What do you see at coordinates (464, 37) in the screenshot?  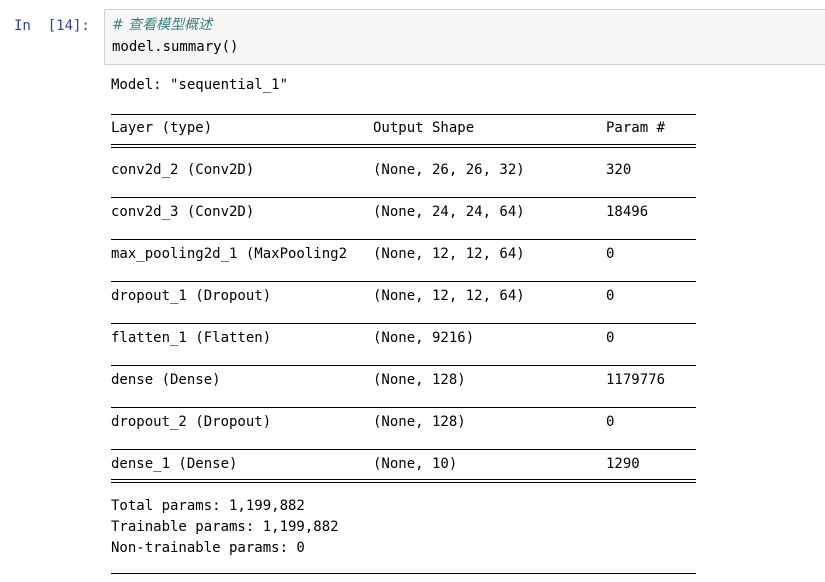 I see `code-input-area: # 查看模型概述 model.summary()` at bounding box center [464, 37].